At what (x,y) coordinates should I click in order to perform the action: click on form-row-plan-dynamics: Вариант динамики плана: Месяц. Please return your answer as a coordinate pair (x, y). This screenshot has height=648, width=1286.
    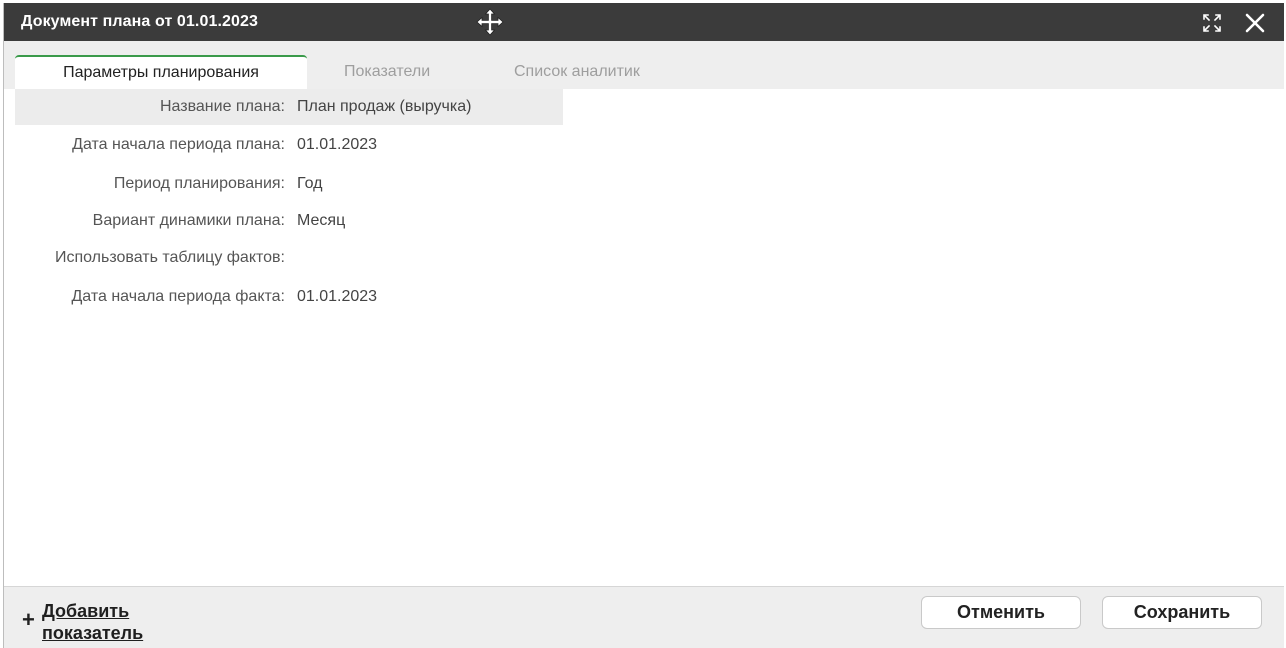
    Looking at the image, I should click on (289, 221).